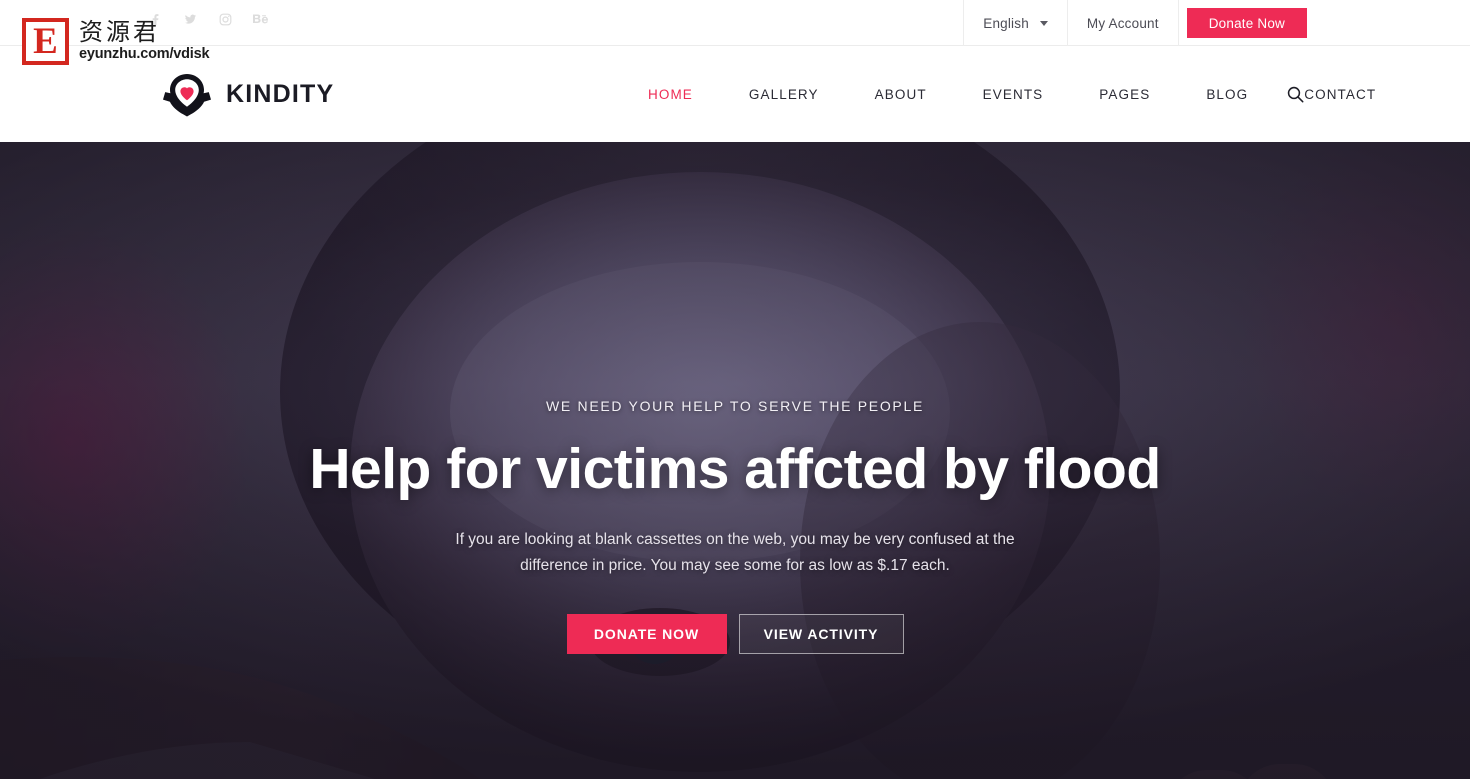 The image size is (1470, 780). Describe the element at coordinates (1227, 94) in the screenshot. I see `nav-item-blog: BLOG` at that location.